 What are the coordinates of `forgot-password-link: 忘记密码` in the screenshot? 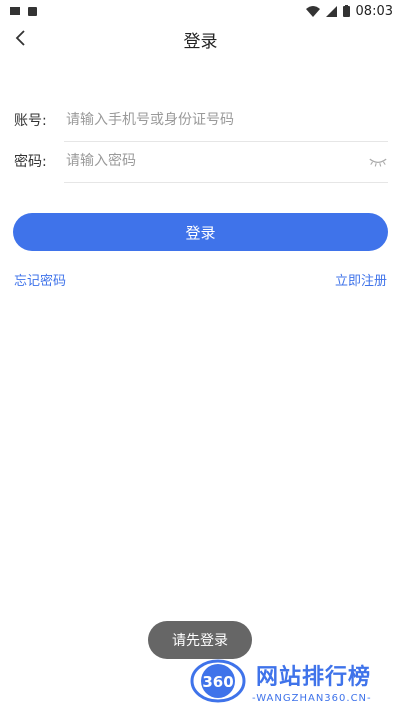 It's located at (40, 279).